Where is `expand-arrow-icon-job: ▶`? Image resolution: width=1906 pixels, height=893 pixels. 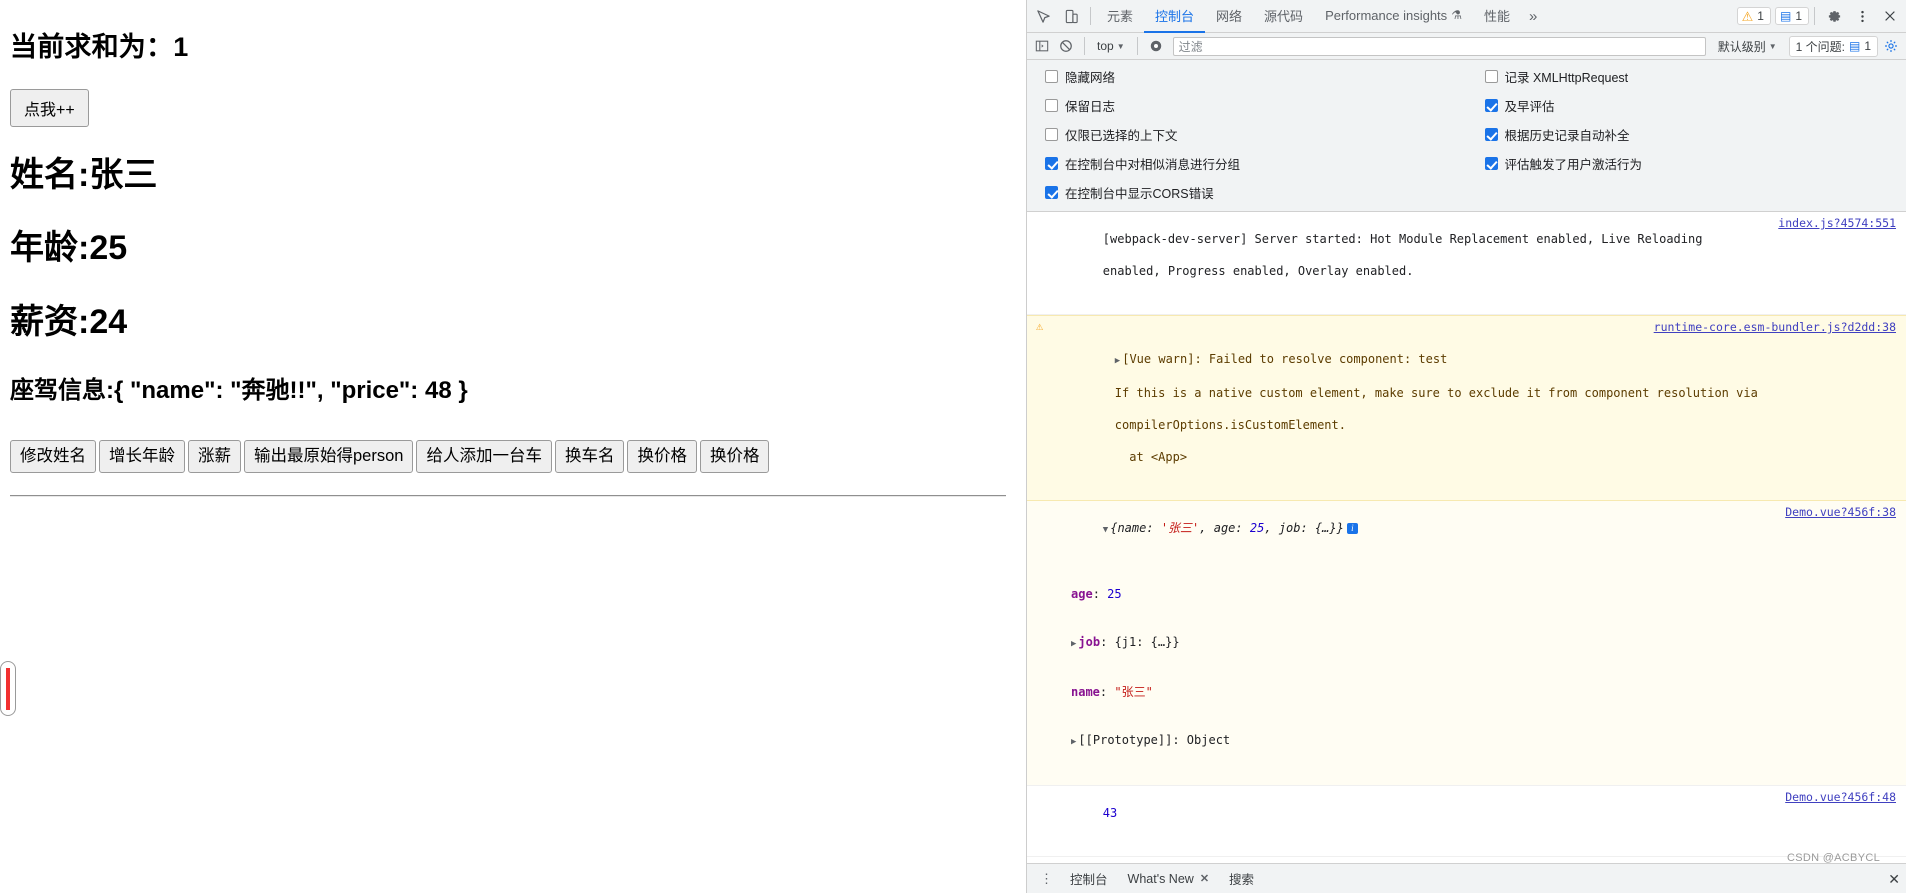
expand-arrow-icon-job: ▶ is located at coordinates (1073, 644).